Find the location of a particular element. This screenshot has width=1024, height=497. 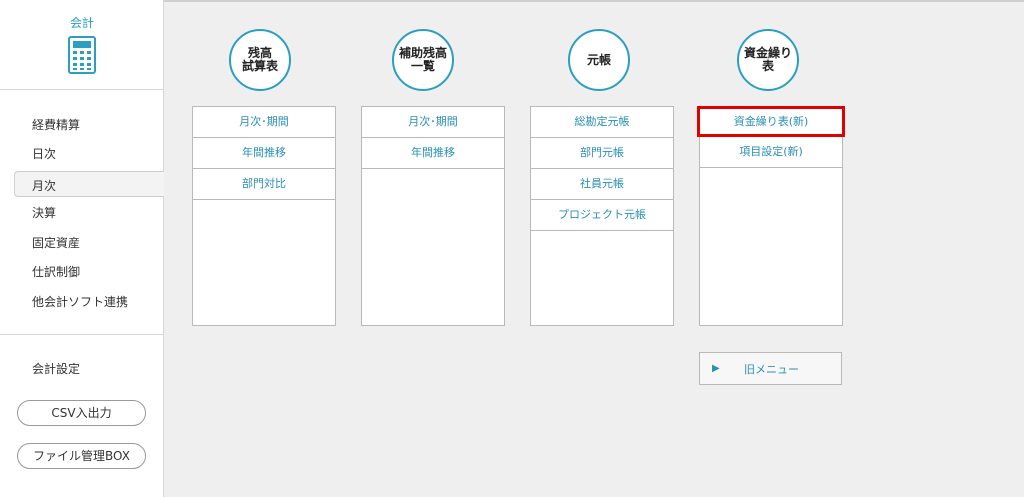

nav-item-accounting-settings: 会計設定 is located at coordinates (56, 369).